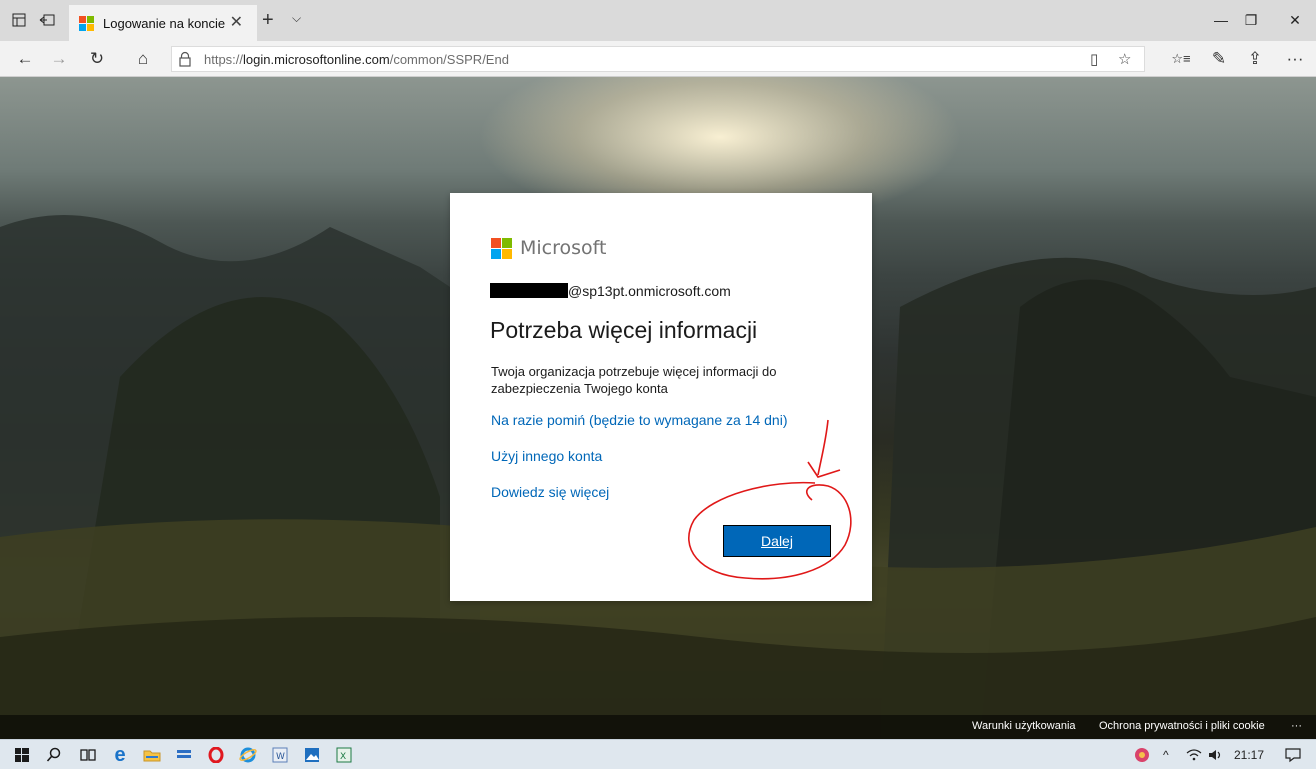 This screenshot has width=1316, height=769. I want to click on restore-button: ❐, so click(1251, 20).